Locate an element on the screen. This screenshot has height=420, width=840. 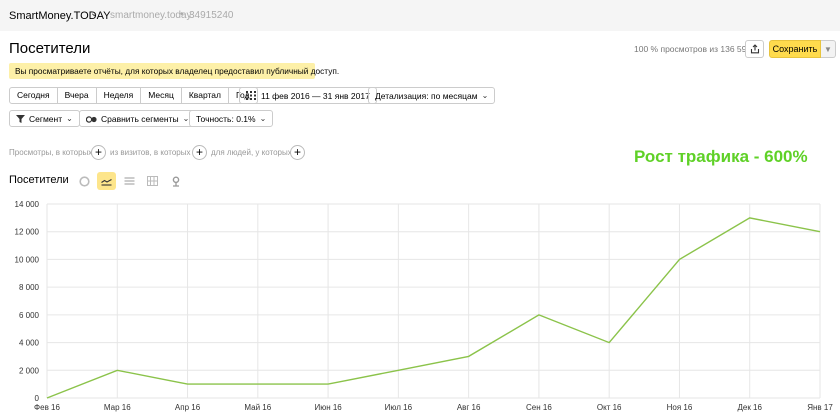
x-tick-label: Сен 16 is located at coordinates (539, 407).